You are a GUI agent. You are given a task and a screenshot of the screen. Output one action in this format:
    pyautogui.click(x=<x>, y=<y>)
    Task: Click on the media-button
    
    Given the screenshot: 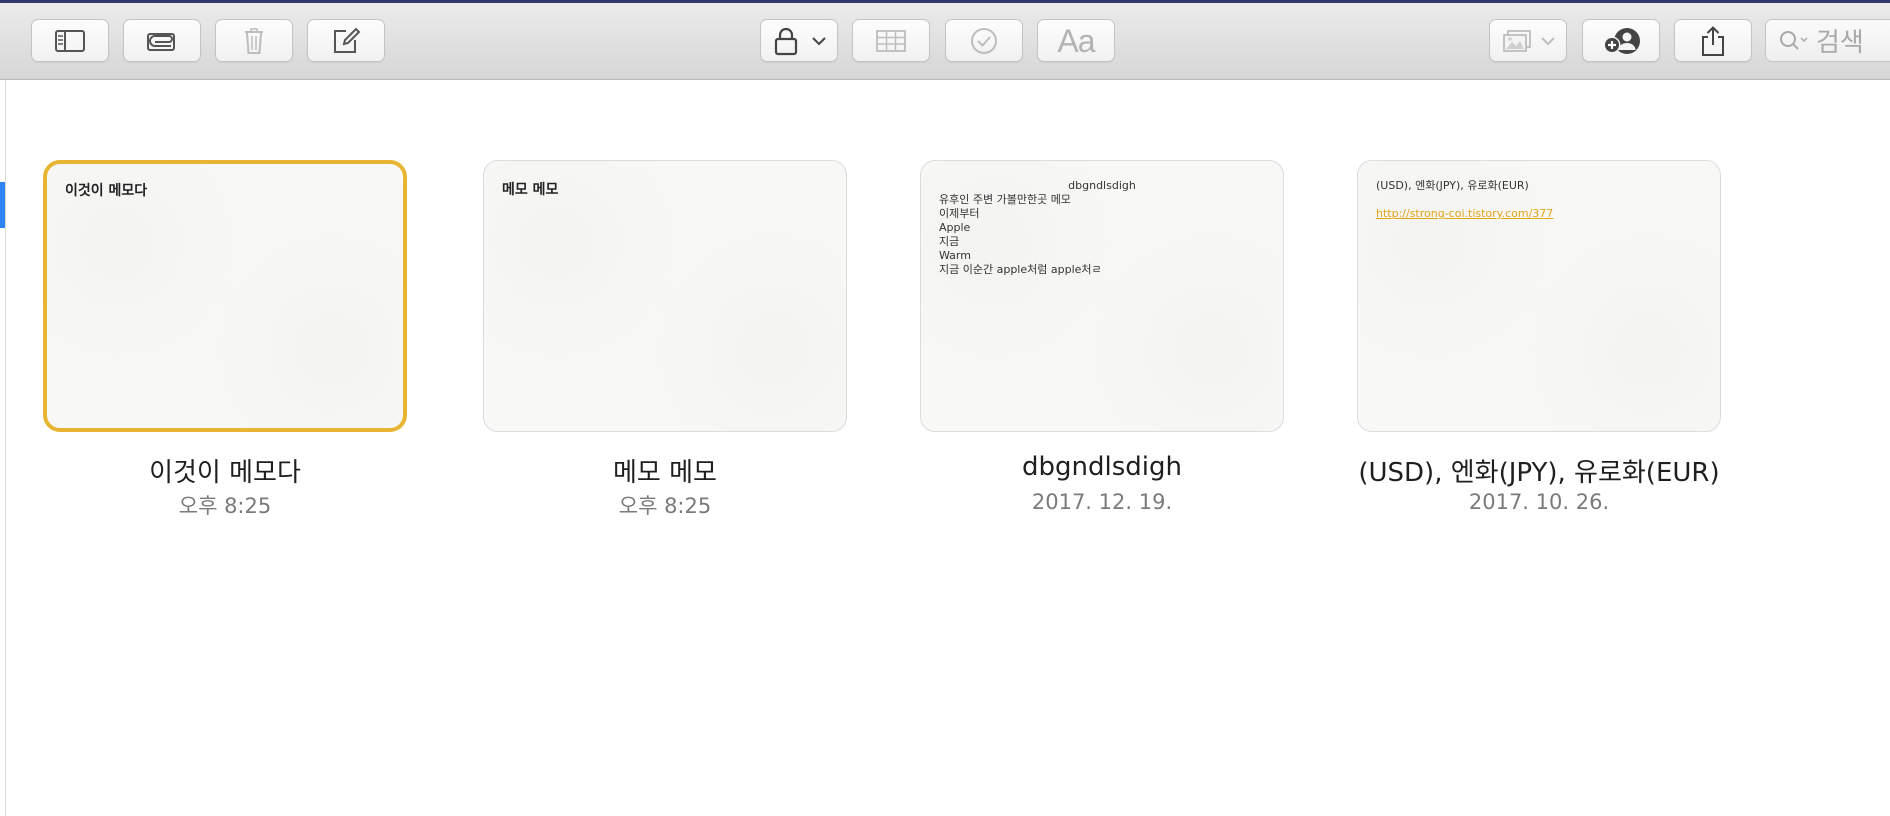 What is the action you would take?
    pyautogui.click(x=1528, y=40)
    